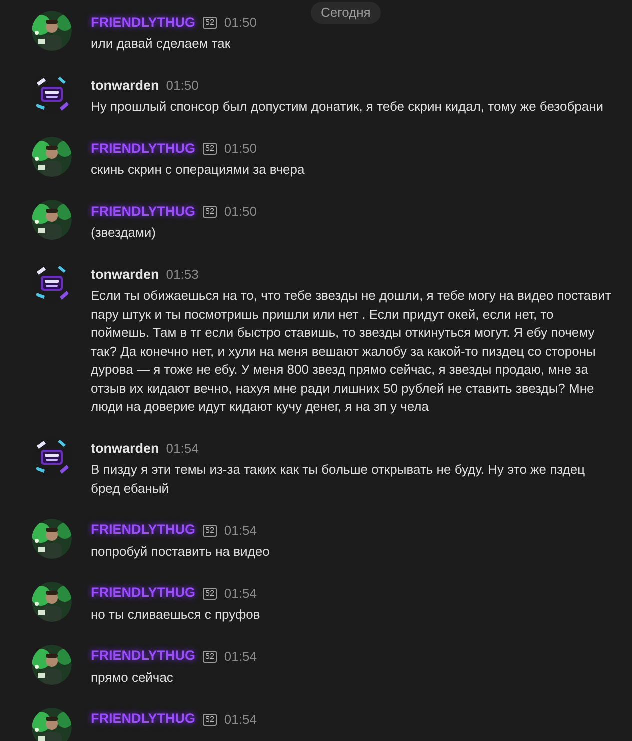  What do you see at coordinates (124, 233) in the screenshot?
I see `message-text: (звездами)` at bounding box center [124, 233].